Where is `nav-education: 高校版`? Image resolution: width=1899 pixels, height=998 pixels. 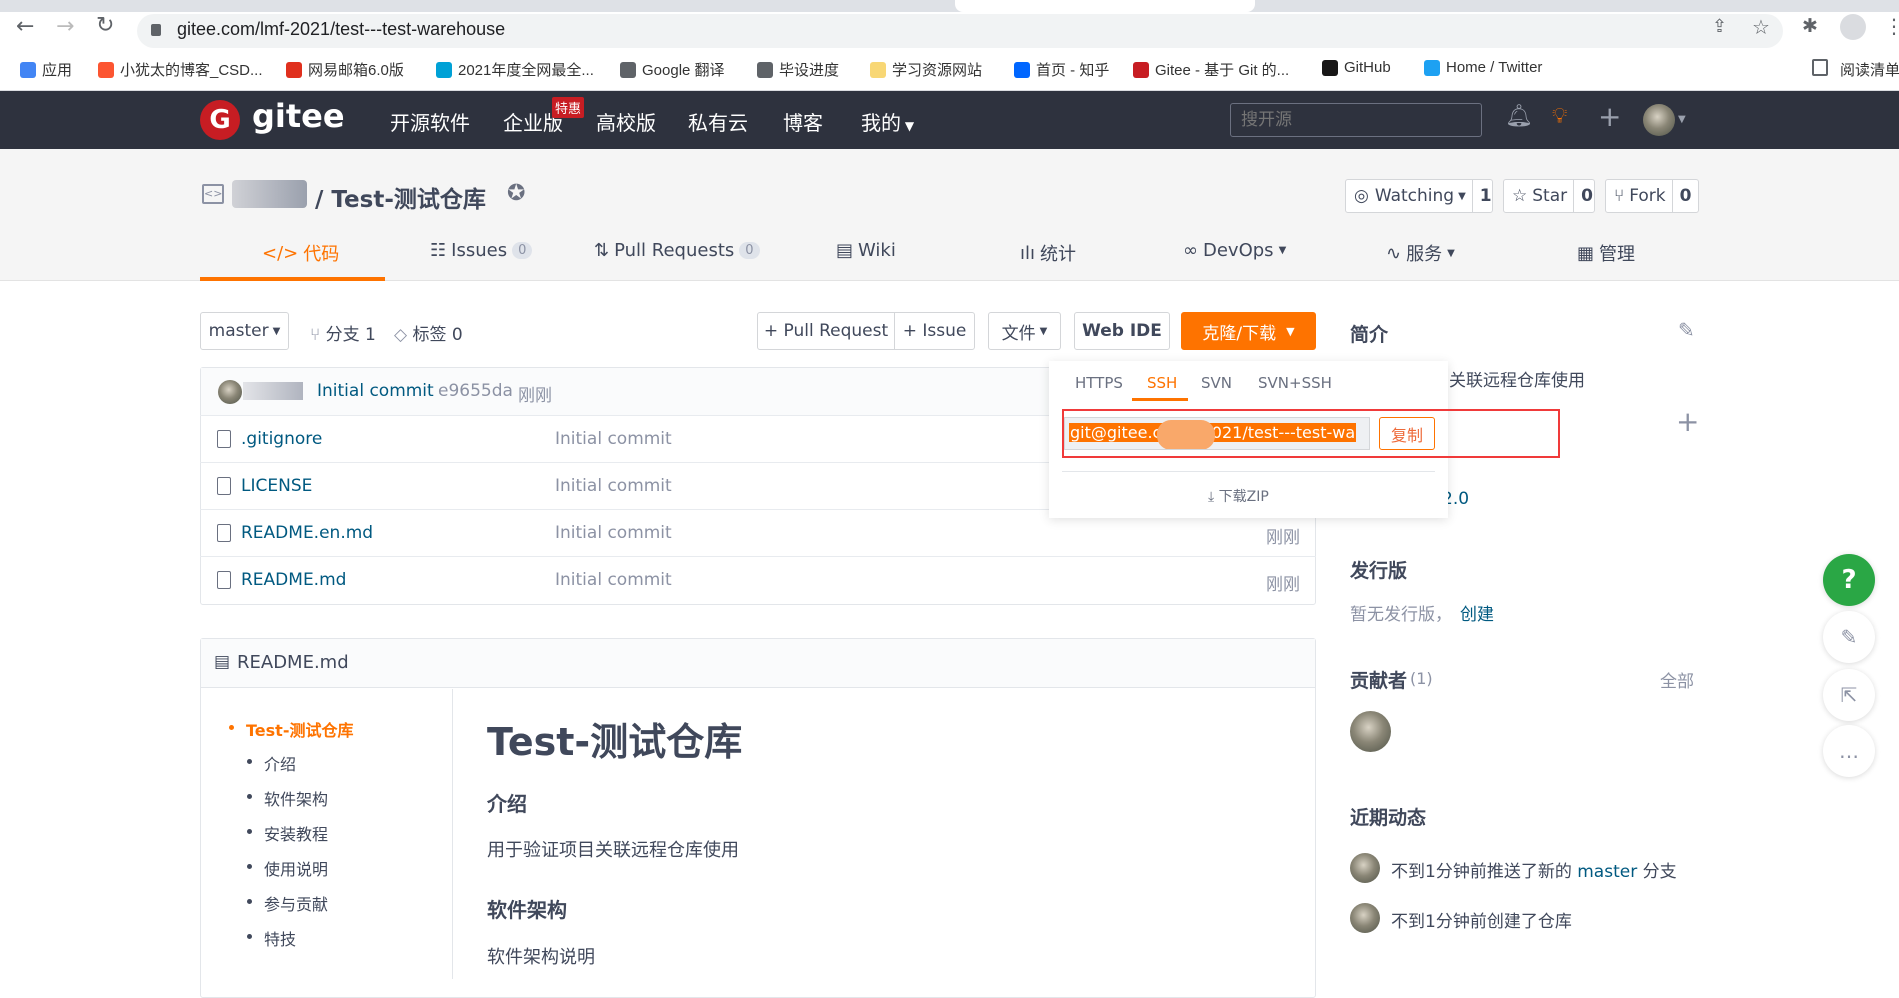 nav-education: 高校版 is located at coordinates (626, 121).